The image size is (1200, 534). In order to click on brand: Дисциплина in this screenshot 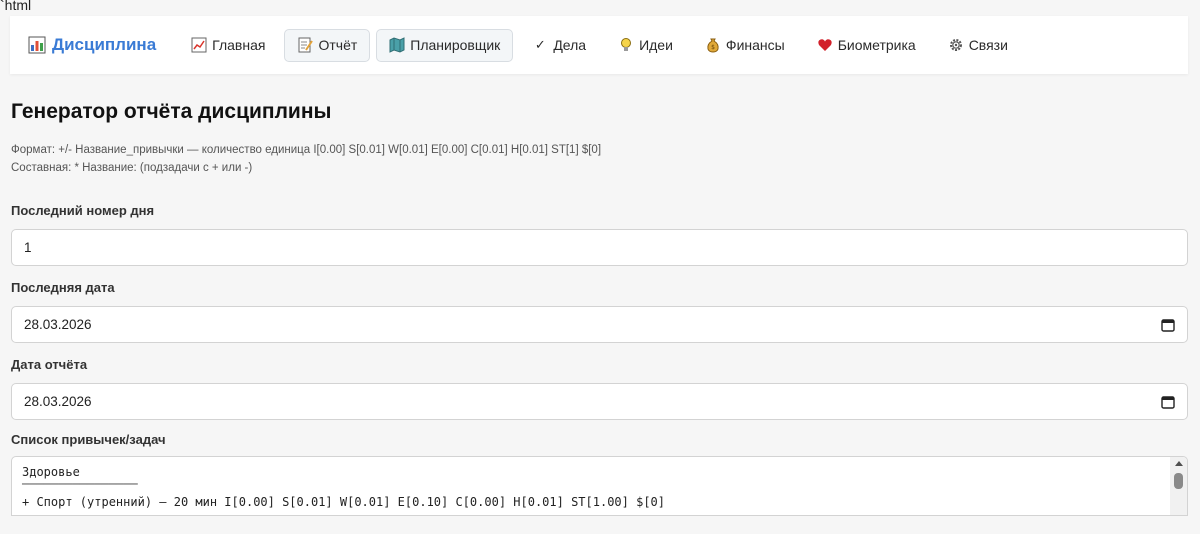, I will do `click(92, 45)`.